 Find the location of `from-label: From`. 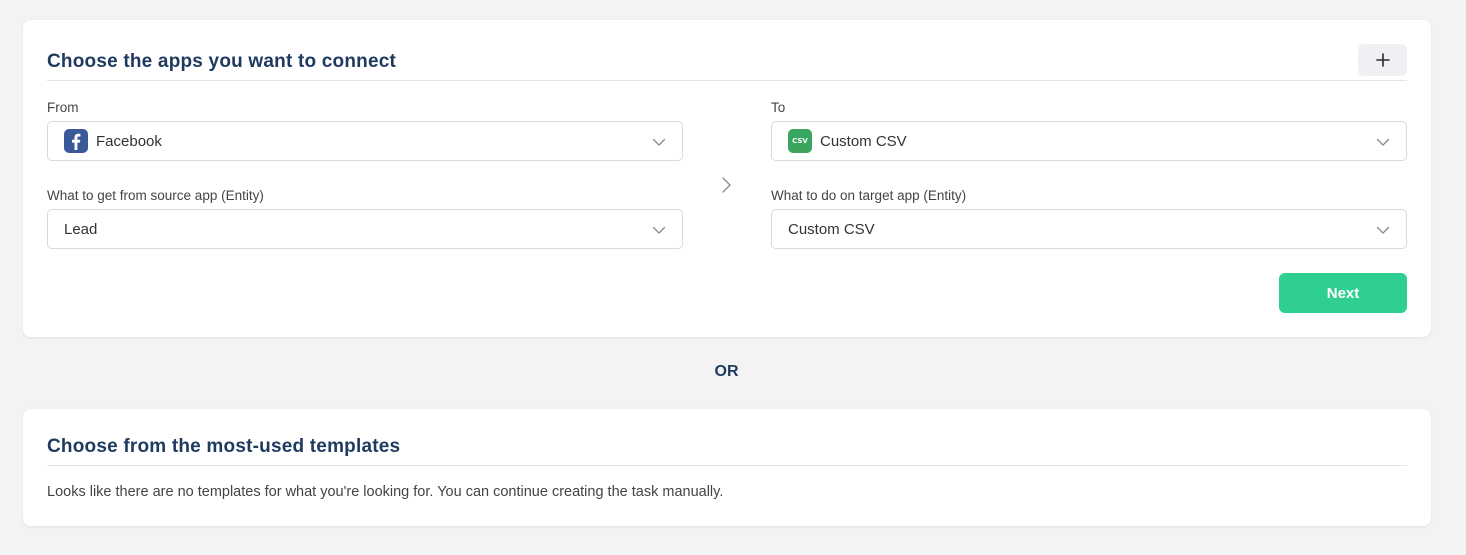

from-label: From is located at coordinates (63, 107).